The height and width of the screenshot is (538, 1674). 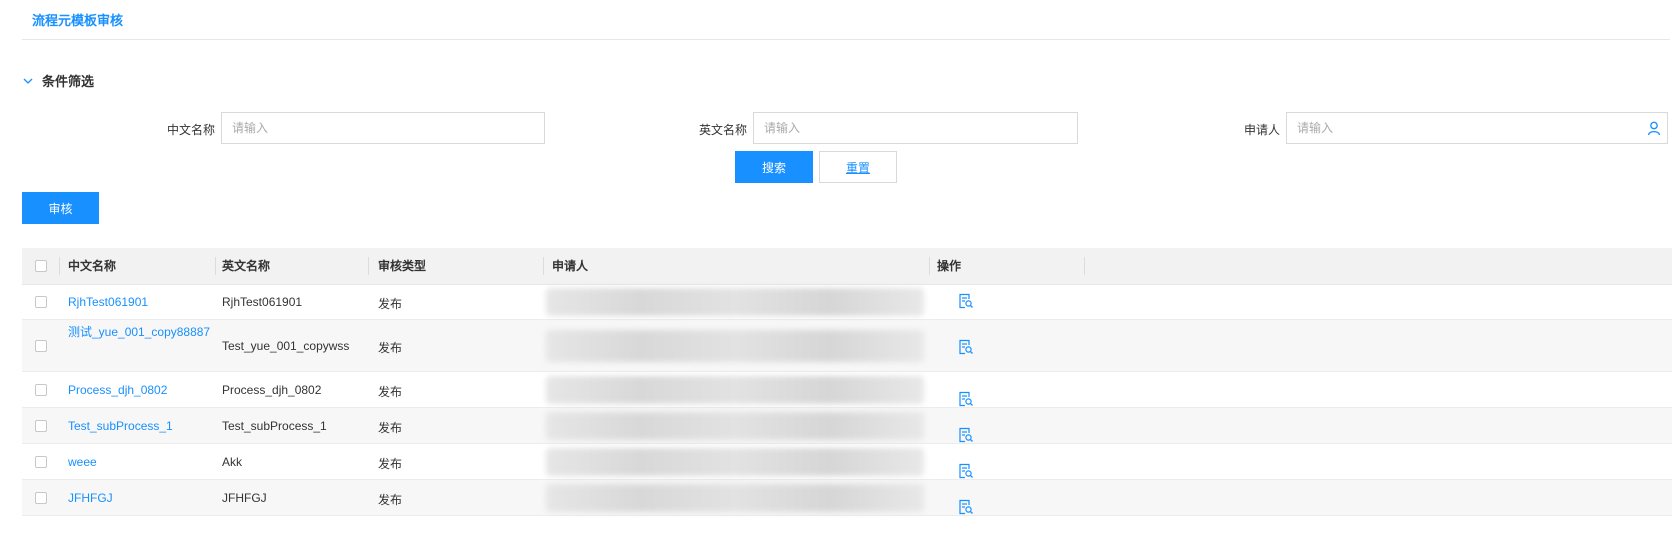 I want to click on header-applicant: 申请人, so click(x=570, y=266).